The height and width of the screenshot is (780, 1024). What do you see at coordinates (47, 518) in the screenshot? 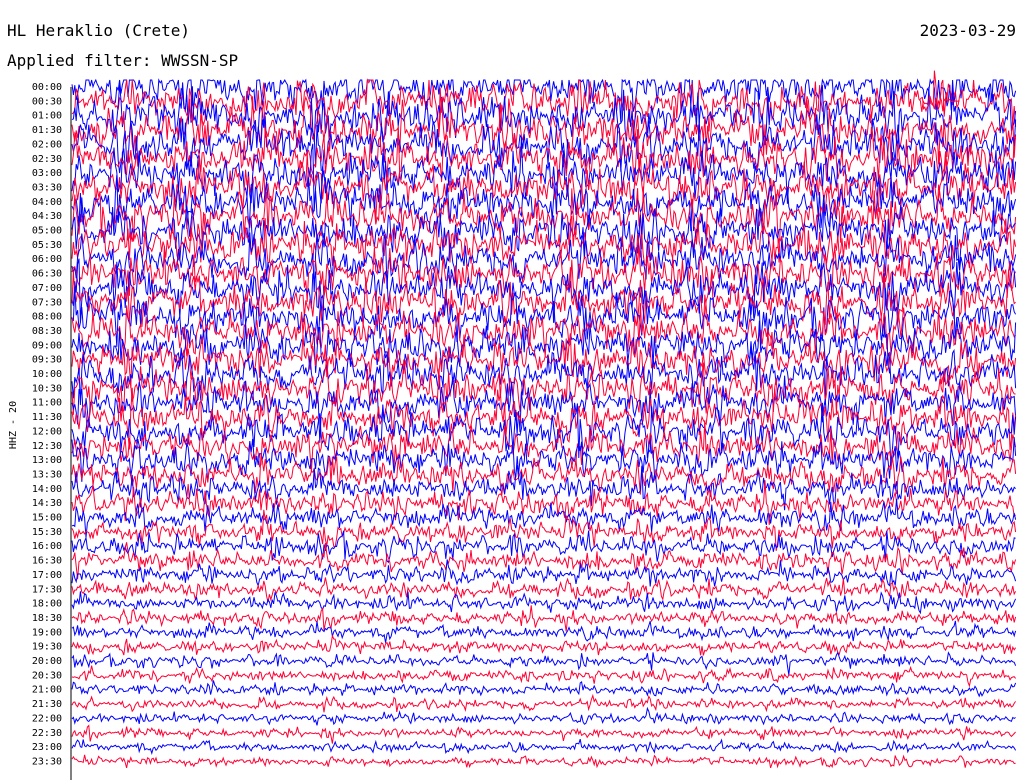
I see `row-label: 15:00` at bounding box center [47, 518].